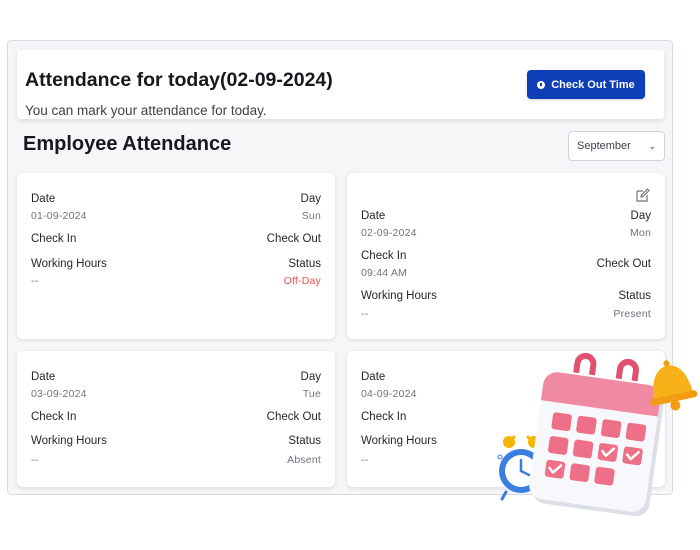 This screenshot has width=700, height=550. I want to click on clock-icon, so click(541, 84).